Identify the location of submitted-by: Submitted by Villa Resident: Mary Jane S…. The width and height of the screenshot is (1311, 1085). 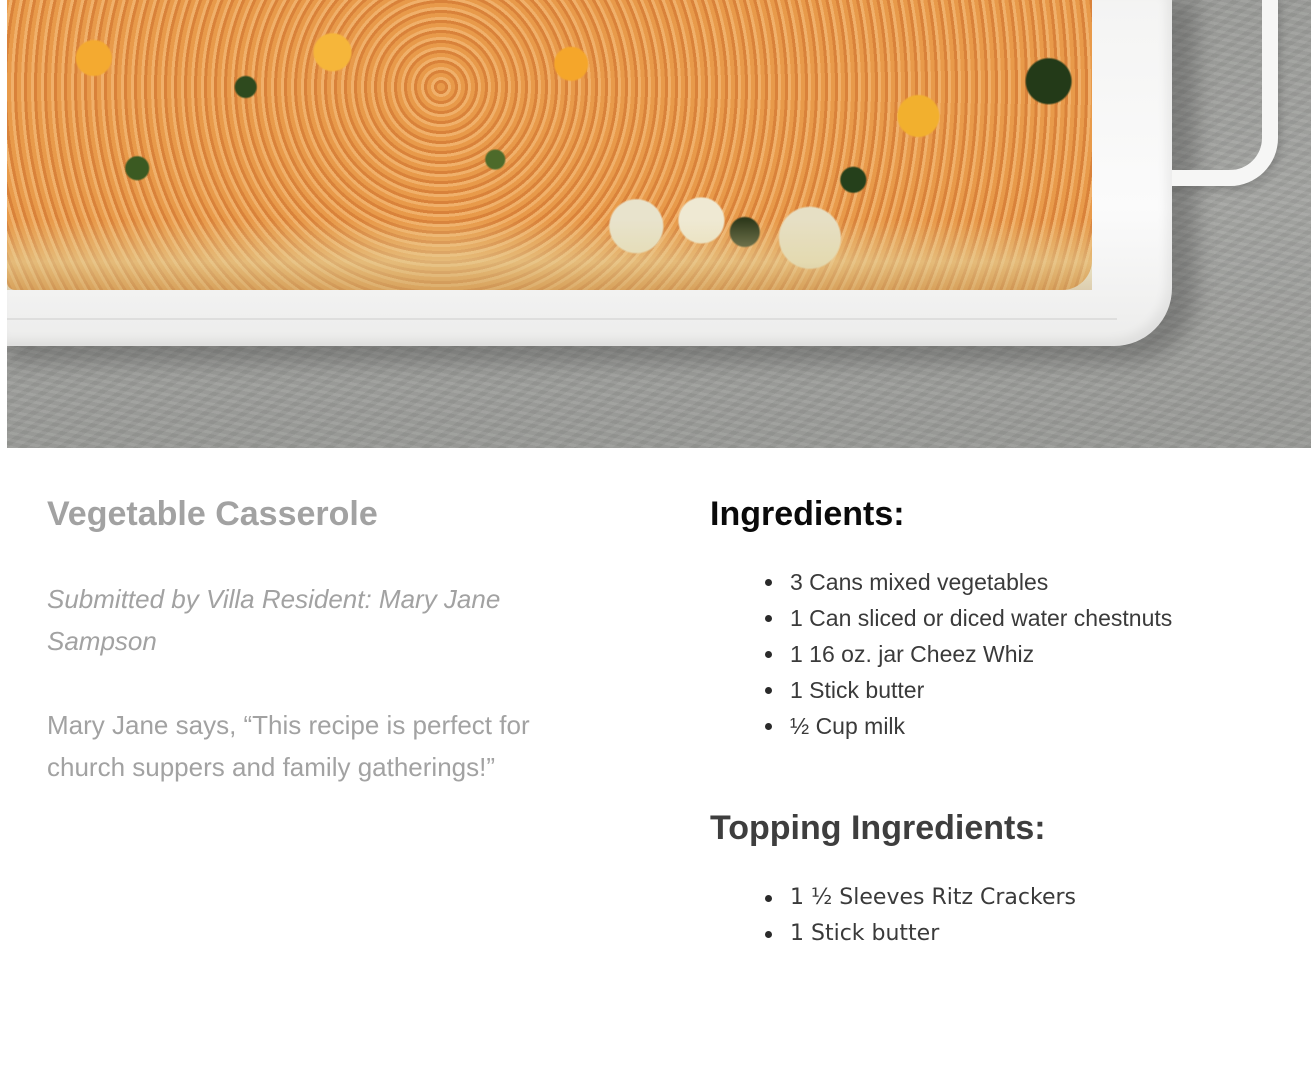
(274, 620).